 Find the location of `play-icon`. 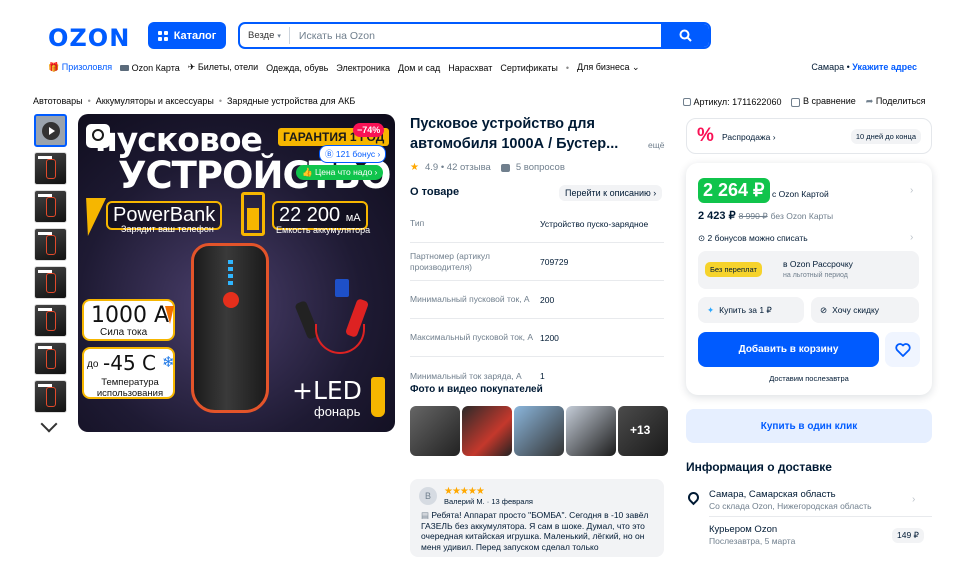

play-icon is located at coordinates (51, 131).